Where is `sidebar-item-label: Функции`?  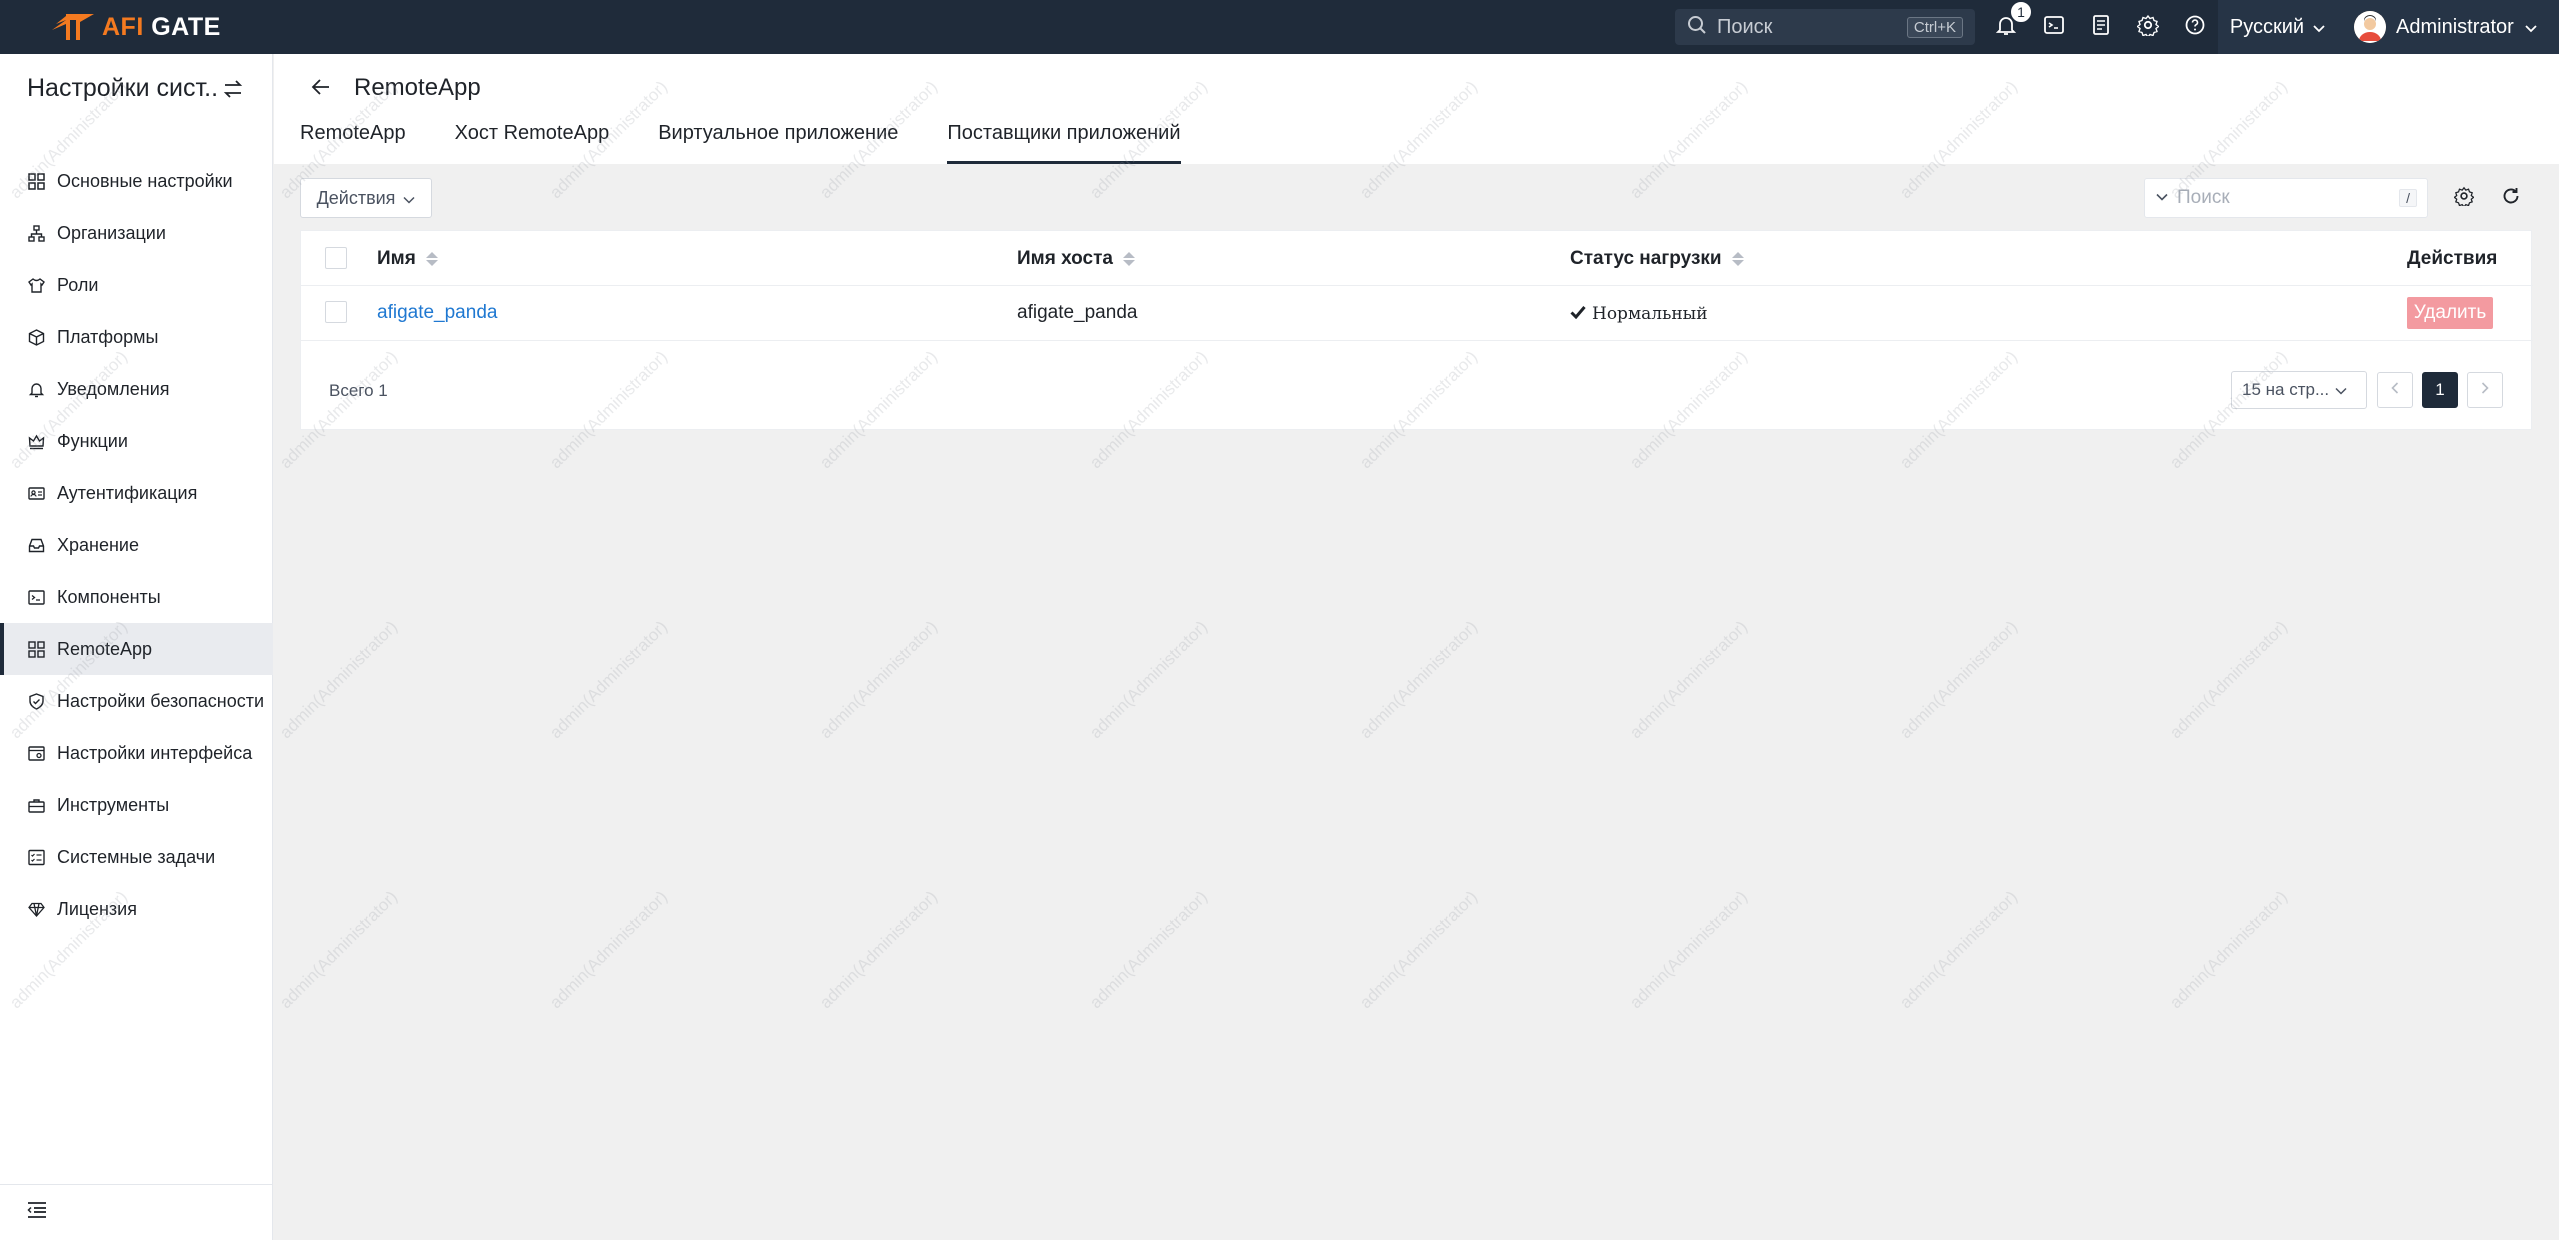
sidebar-item-label: Функции is located at coordinates (92, 440).